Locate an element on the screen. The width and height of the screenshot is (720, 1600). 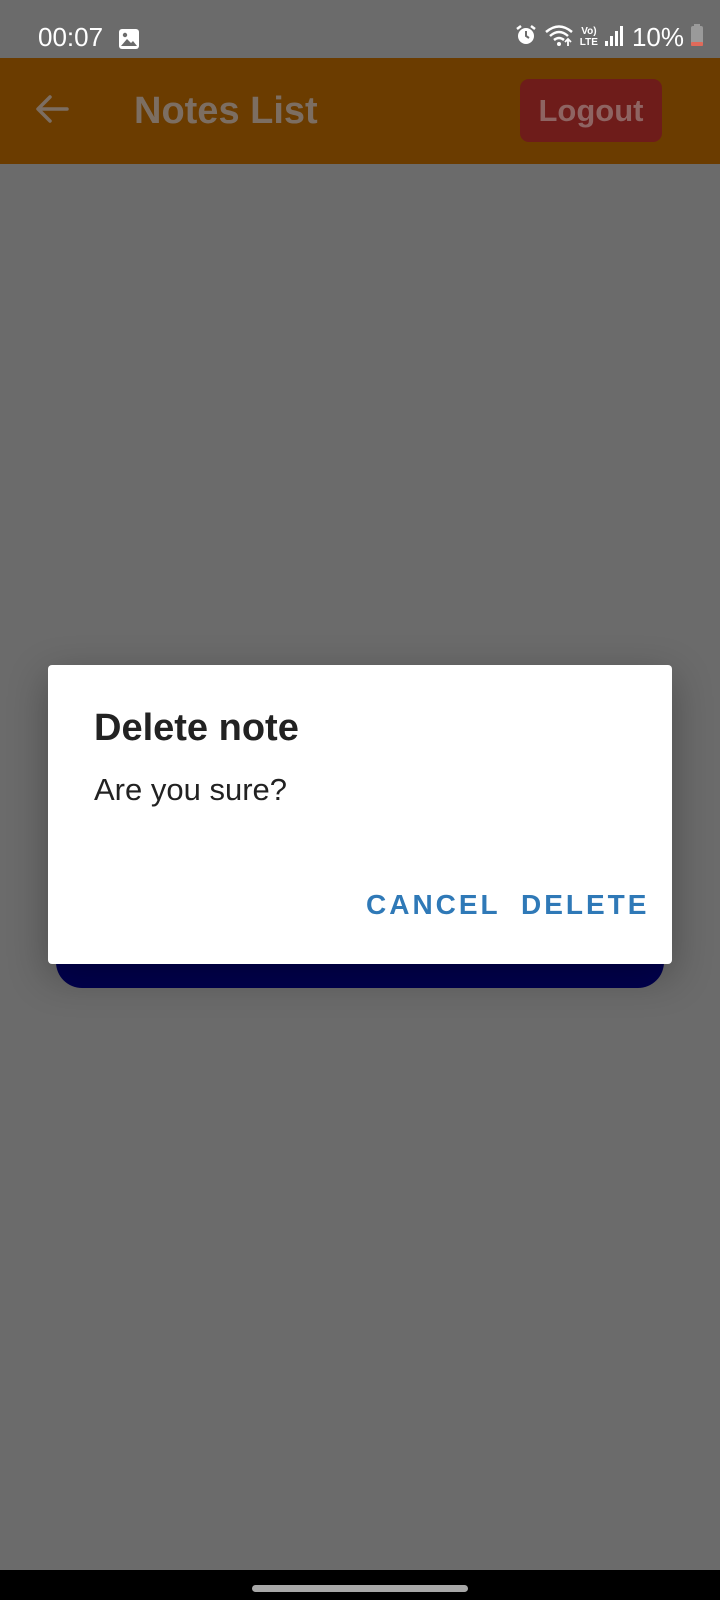
status-time: 00:07 is located at coordinates (71, 37).